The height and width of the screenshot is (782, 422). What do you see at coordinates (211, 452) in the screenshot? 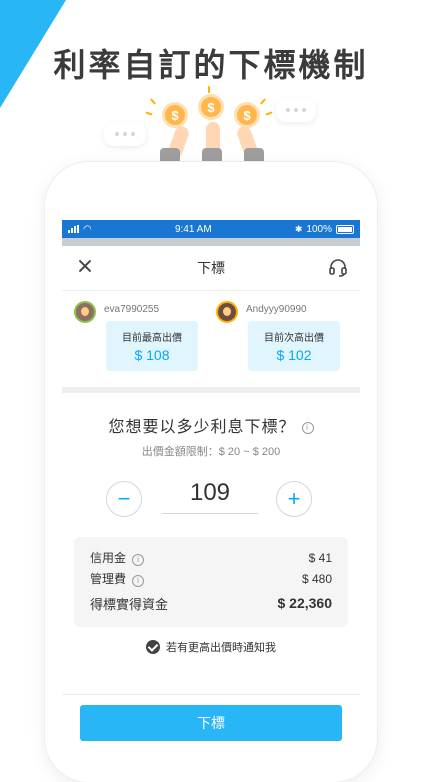
I see `bid-limit: 出價金額限制：$ 20 ~ $ 200` at bounding box center [211, 452].